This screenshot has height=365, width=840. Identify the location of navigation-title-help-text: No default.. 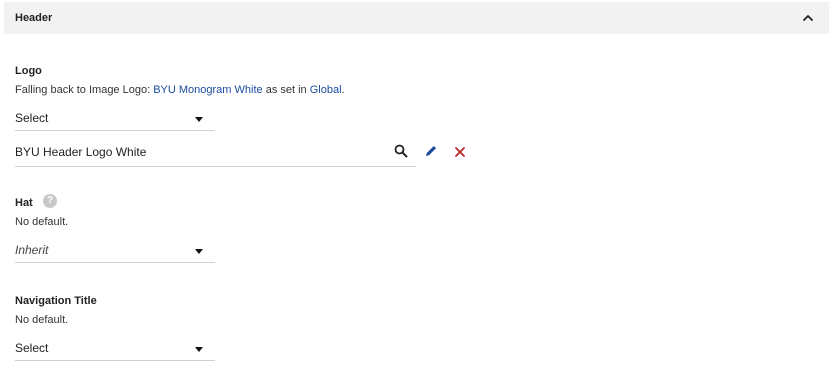
(42, 320).